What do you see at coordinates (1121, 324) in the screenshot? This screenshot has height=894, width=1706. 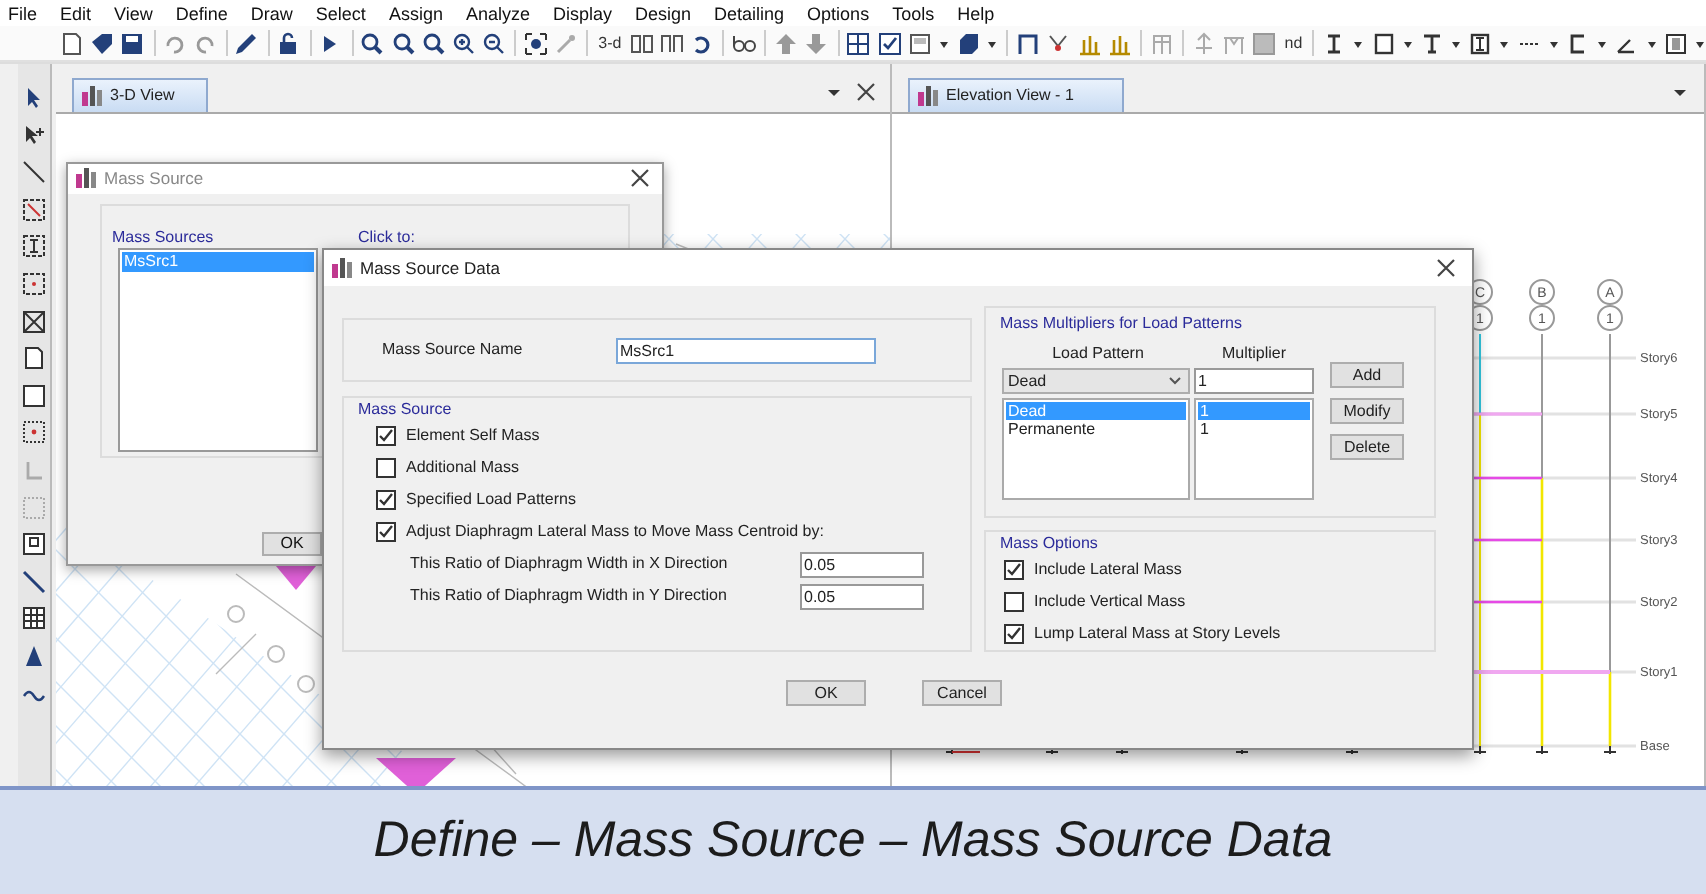 I see `group-title: Mass Multipliers for Load Patterns` at bounding box center [1121, 324].